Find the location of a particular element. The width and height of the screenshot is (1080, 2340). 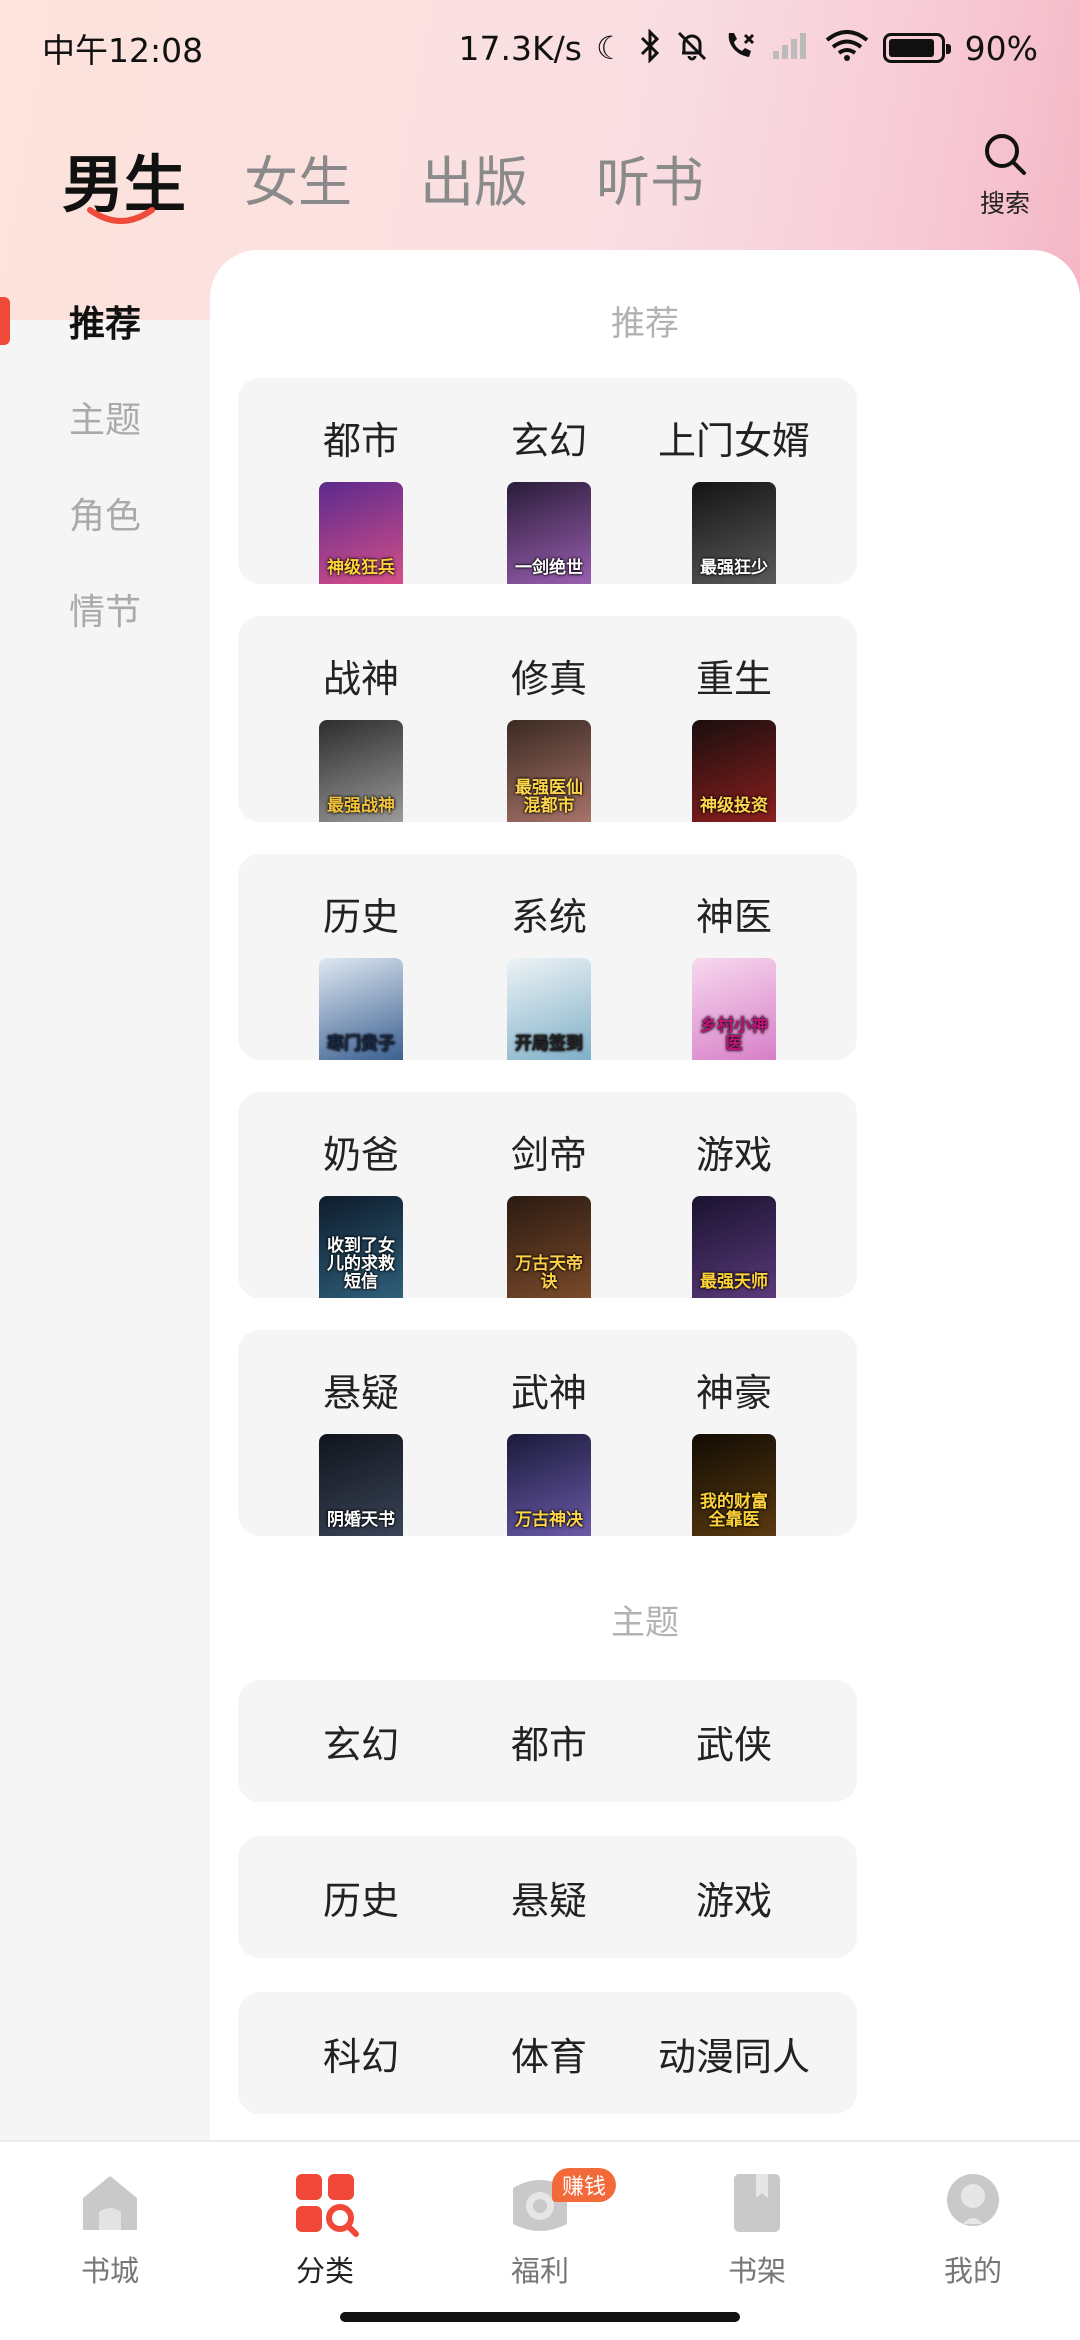

bluetooth-icon is located at coordinates (650, 47).